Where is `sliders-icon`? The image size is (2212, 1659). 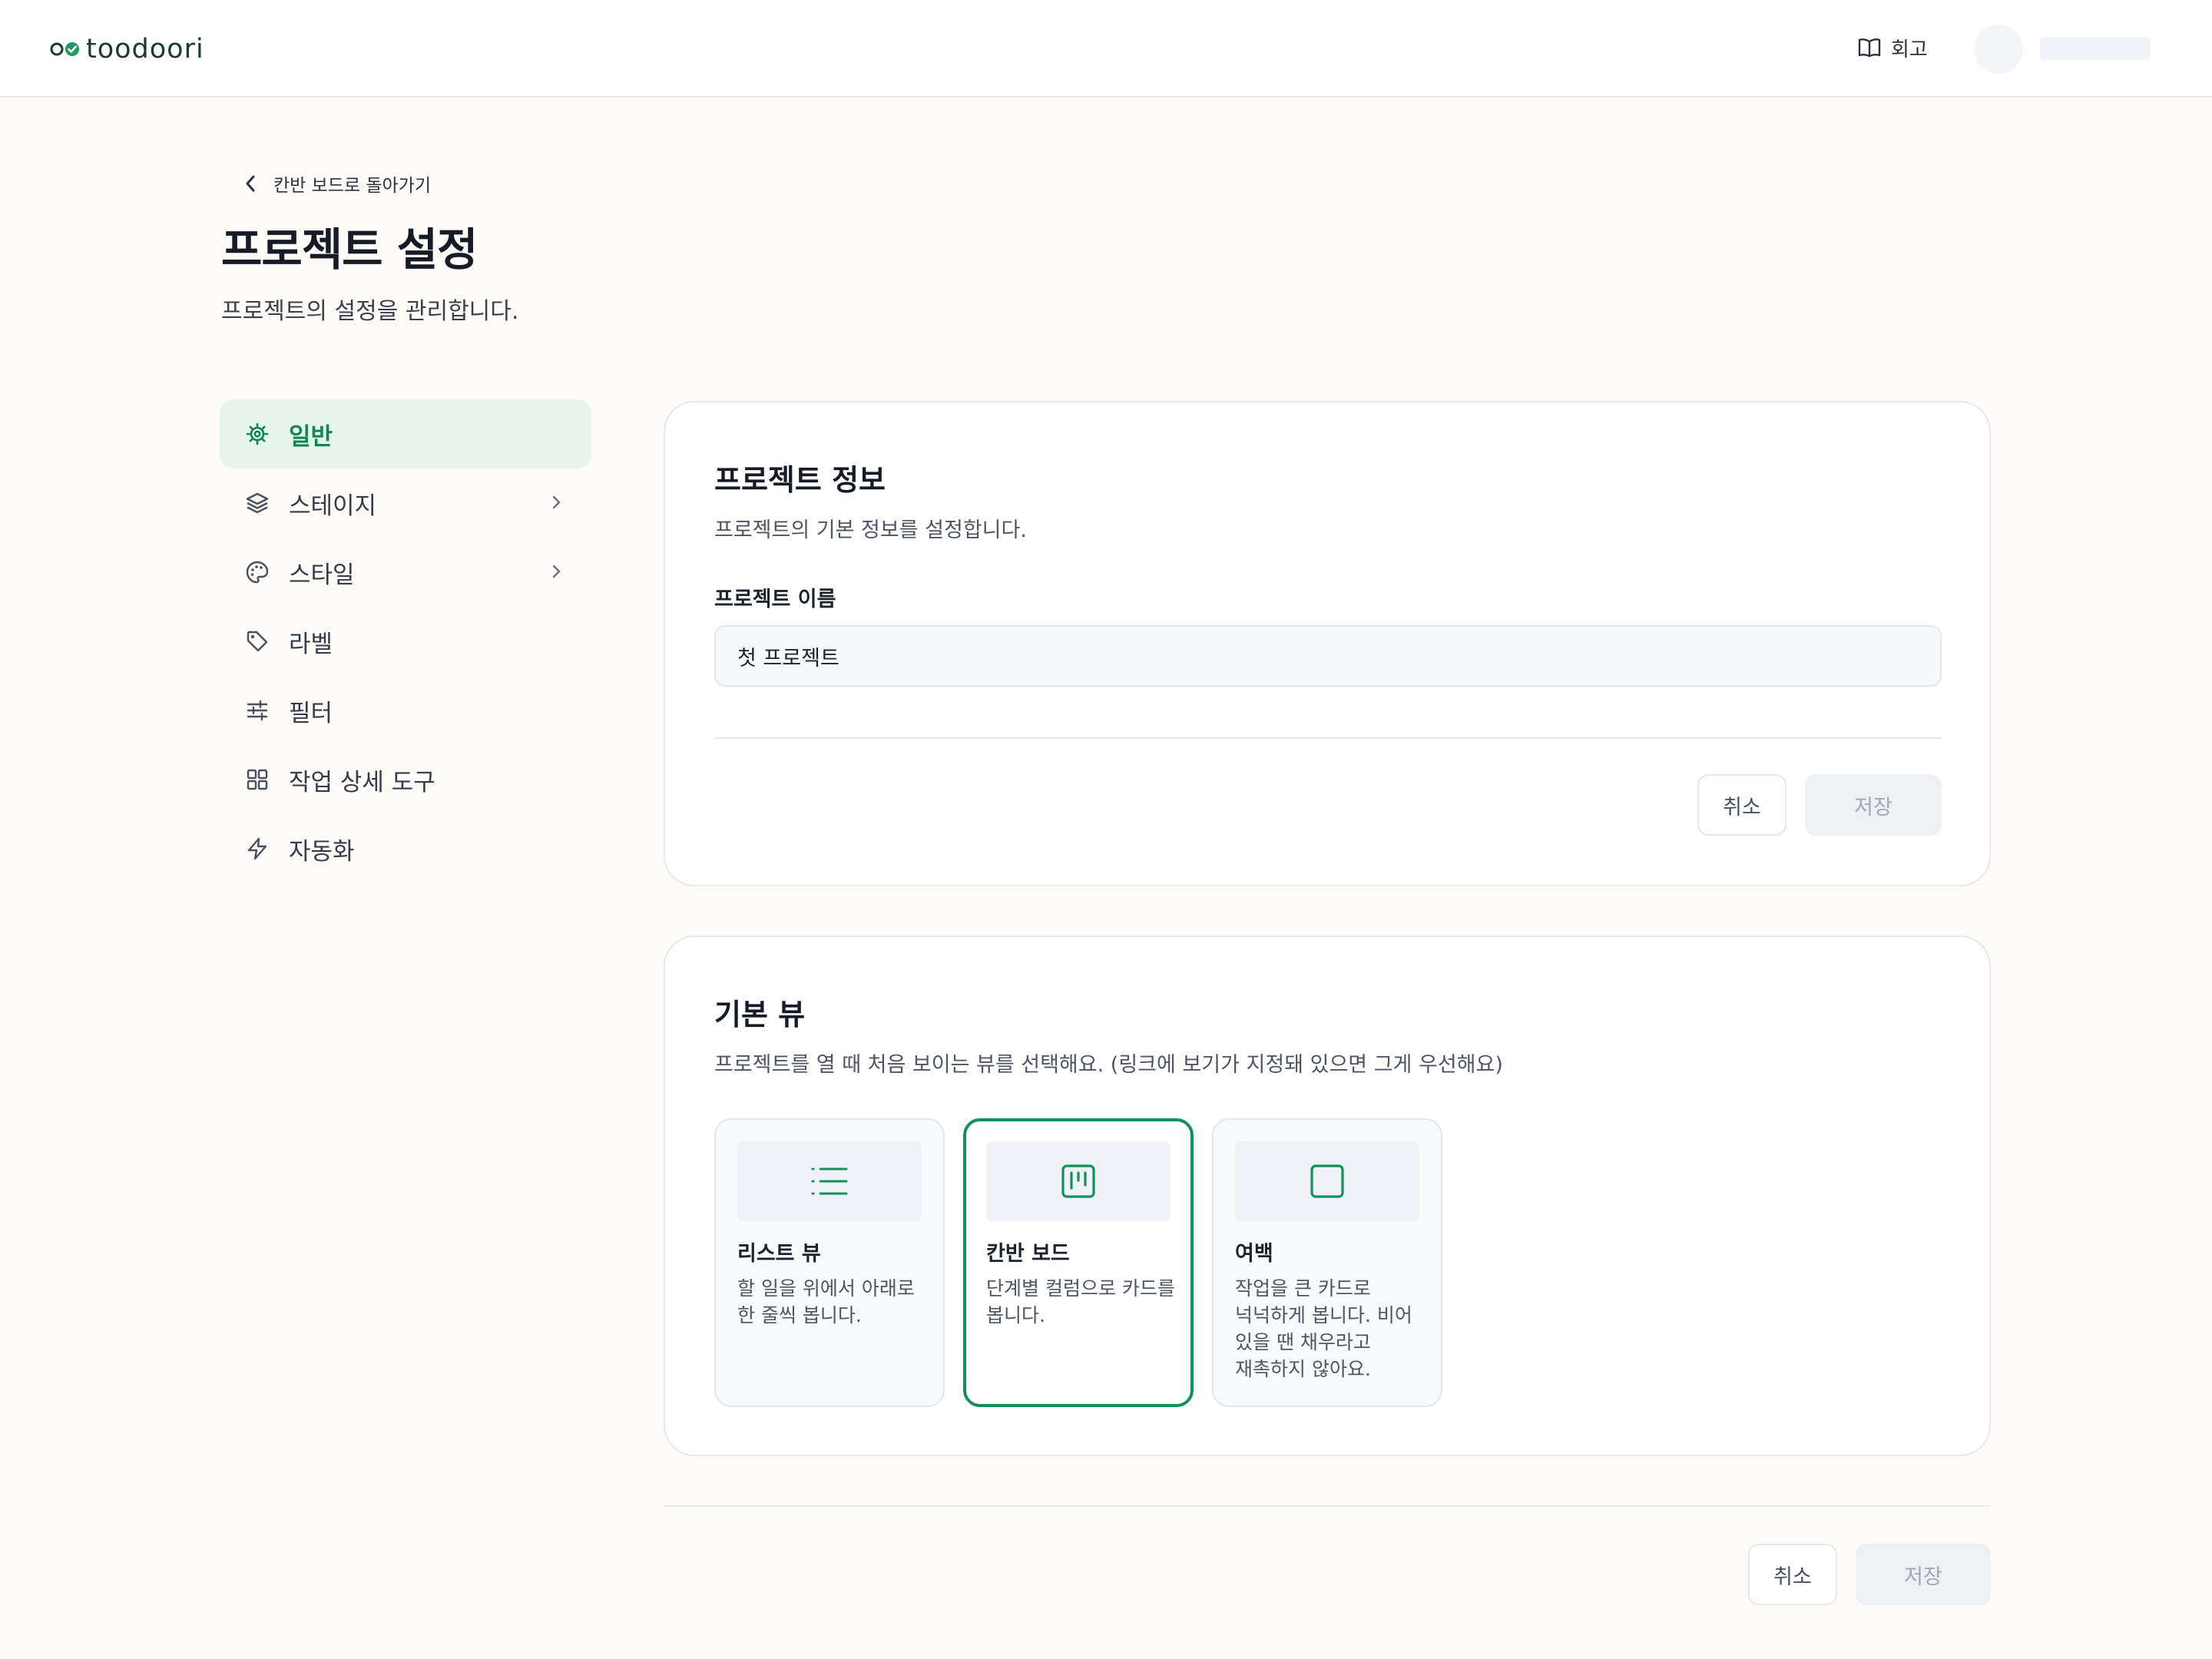
sliders-icon is located at coordinates (257, 710).